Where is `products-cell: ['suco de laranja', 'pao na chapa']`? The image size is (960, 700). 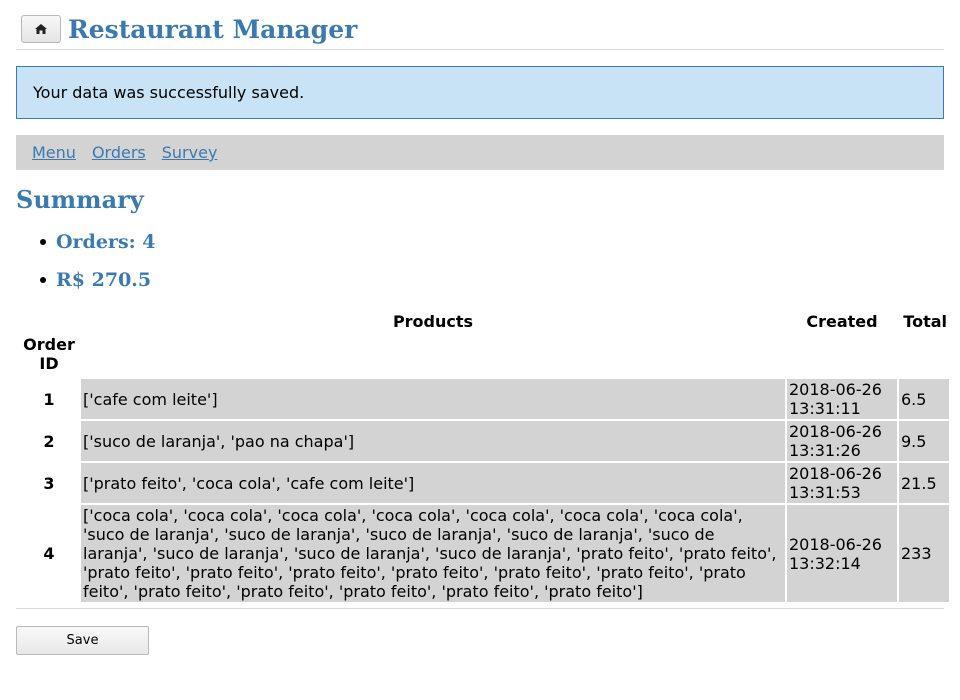 products-cell: ['suco de laranja', 'pao na chapa'] is located at coordinates (433, 441).